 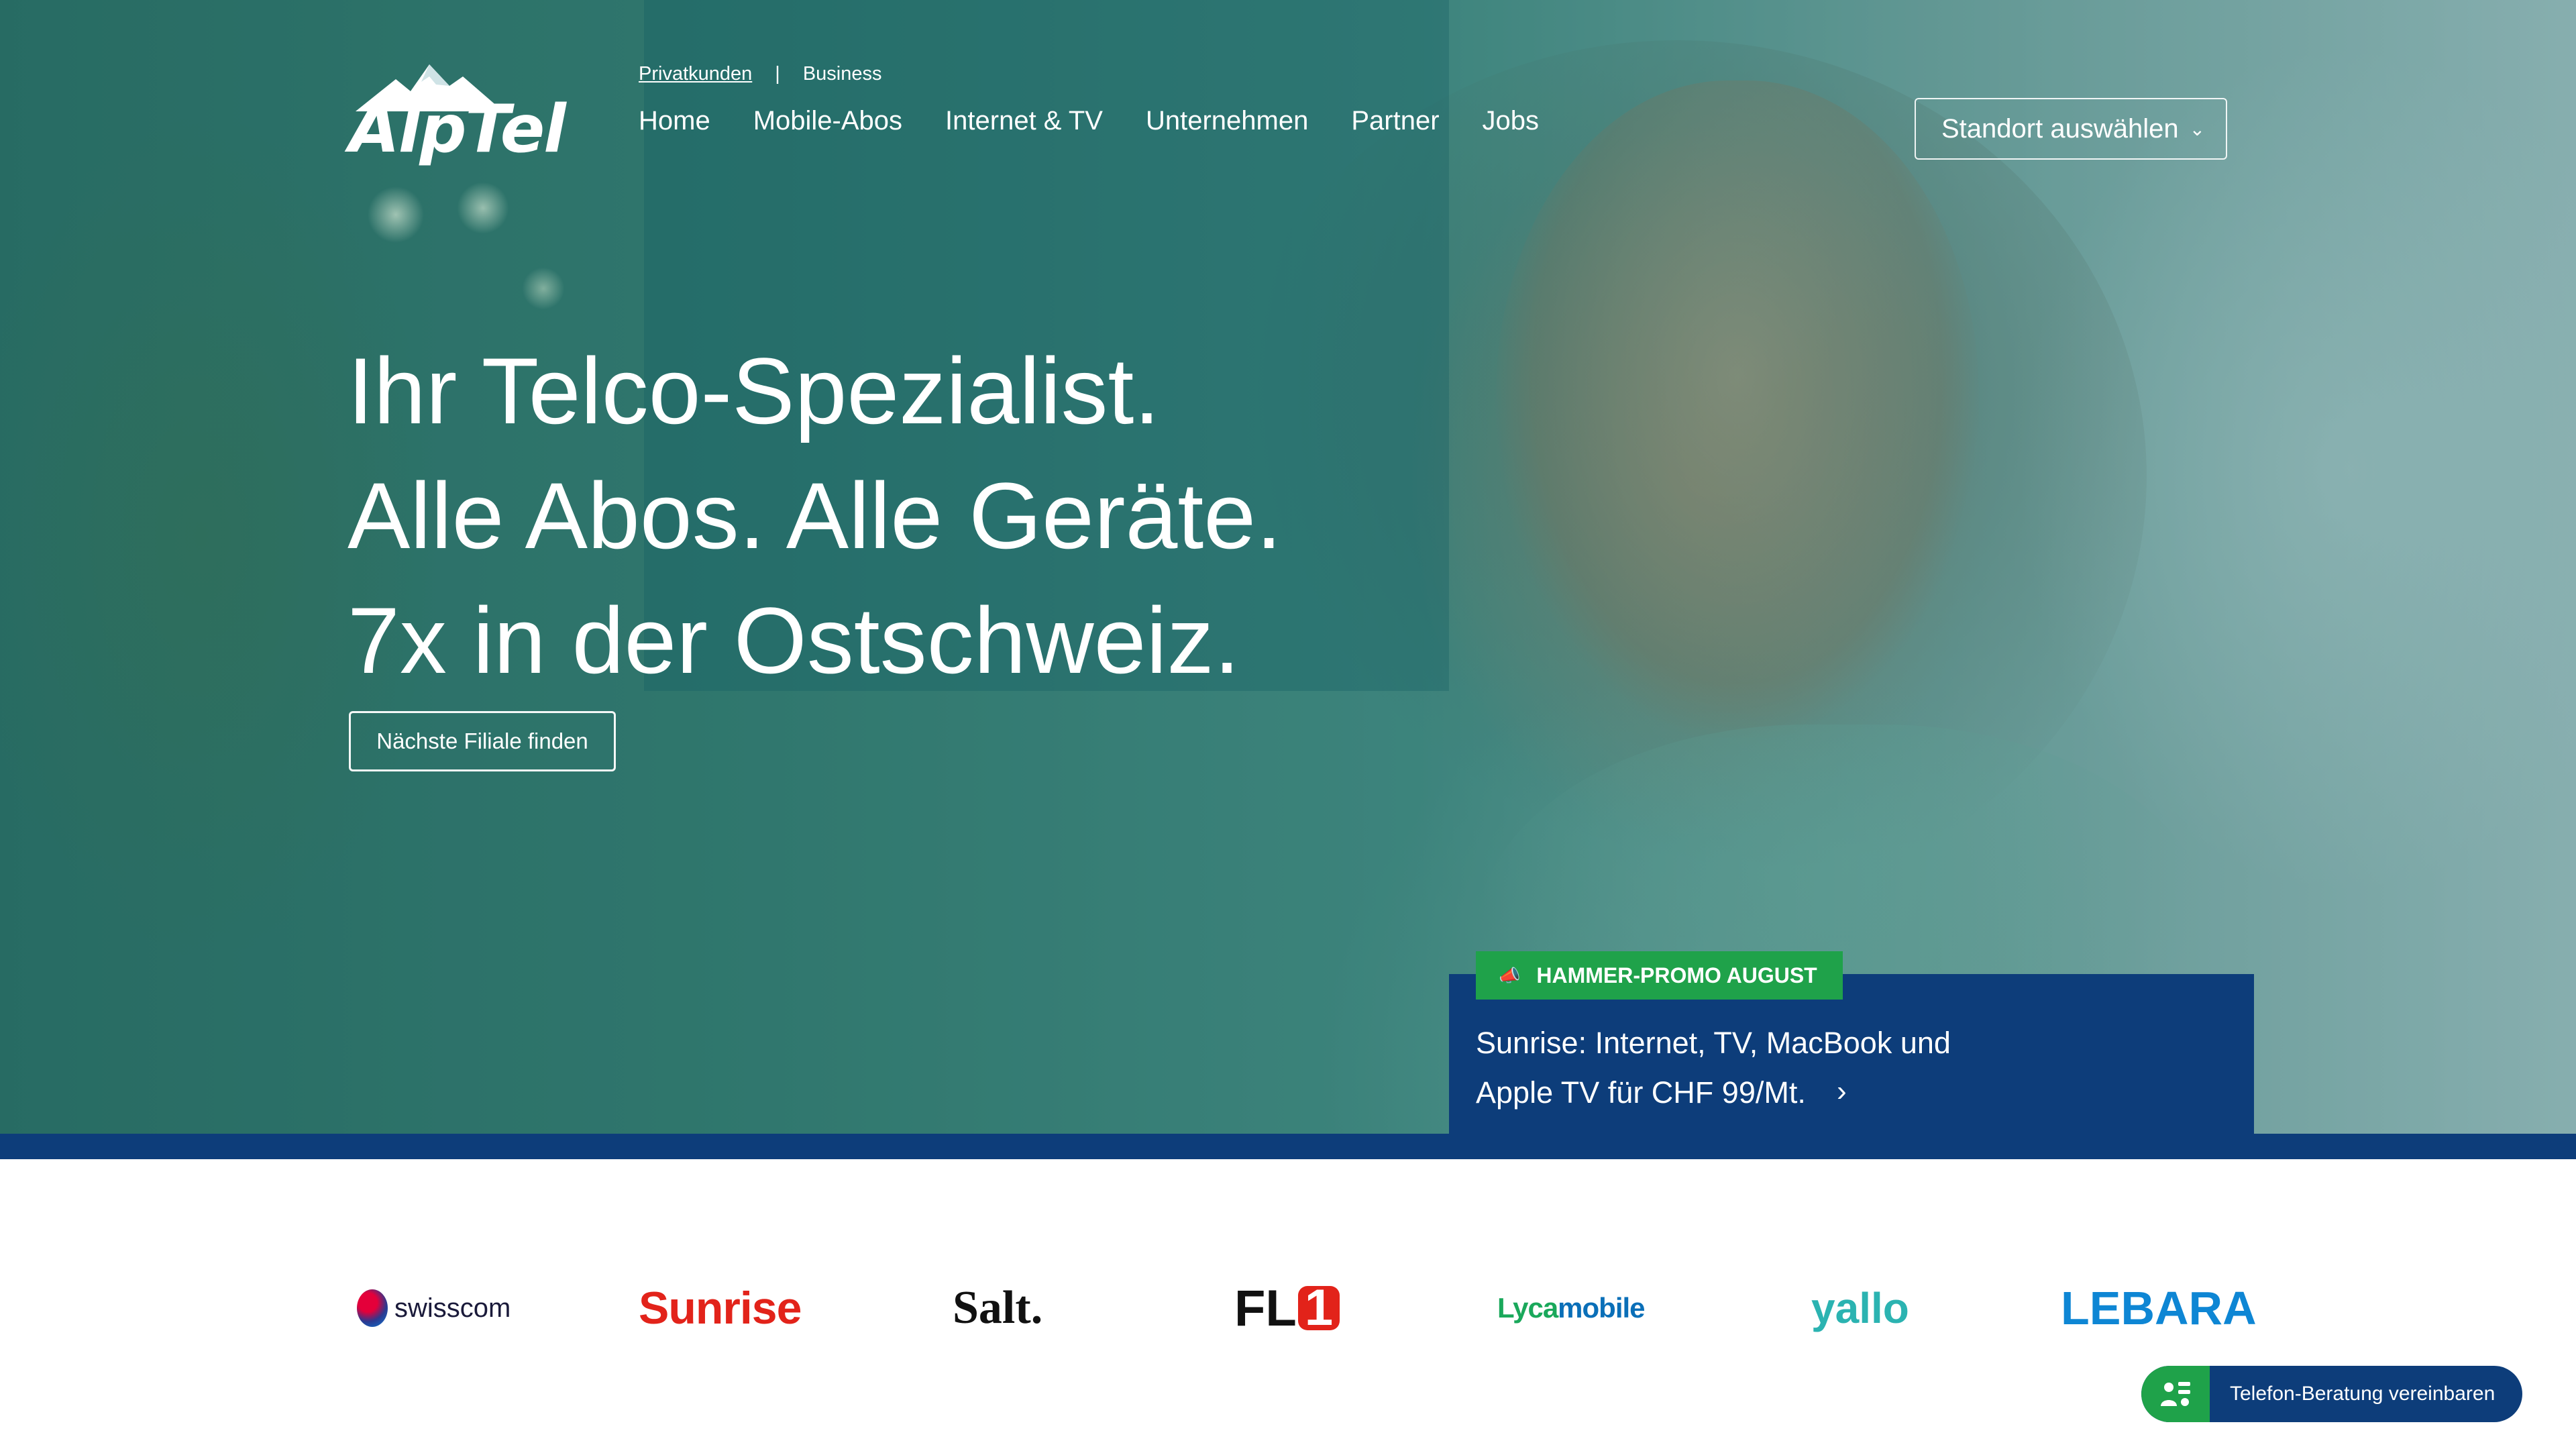 What do you see at coordinates (2197, 129) in the screenshot?
I see `chevron-down-icon: ⌄` at bounding box center [2197, 129].